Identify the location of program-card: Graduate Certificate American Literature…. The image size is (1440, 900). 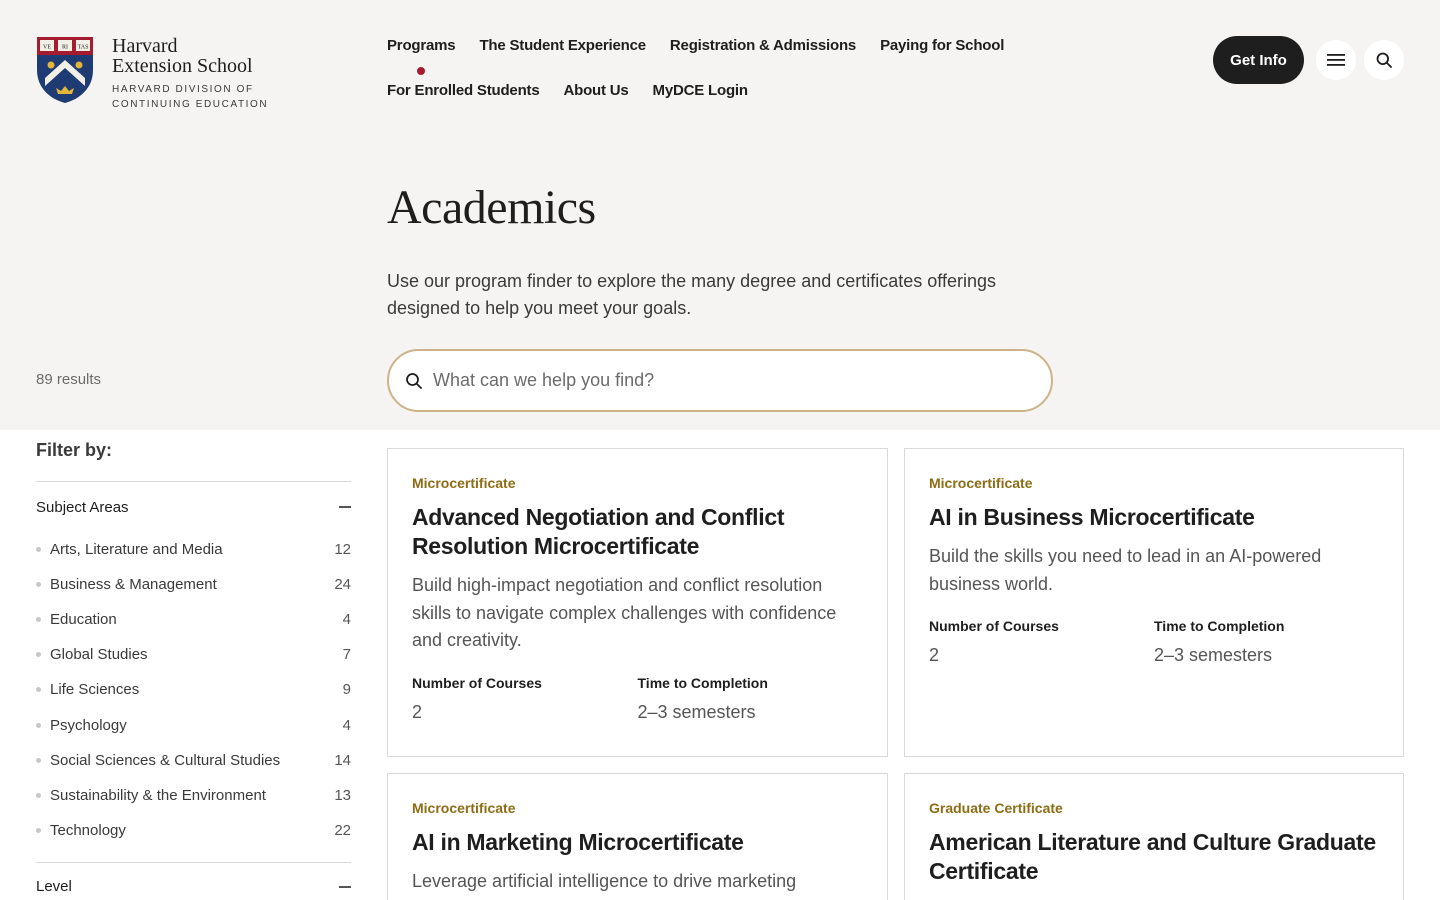
(1154, 836).